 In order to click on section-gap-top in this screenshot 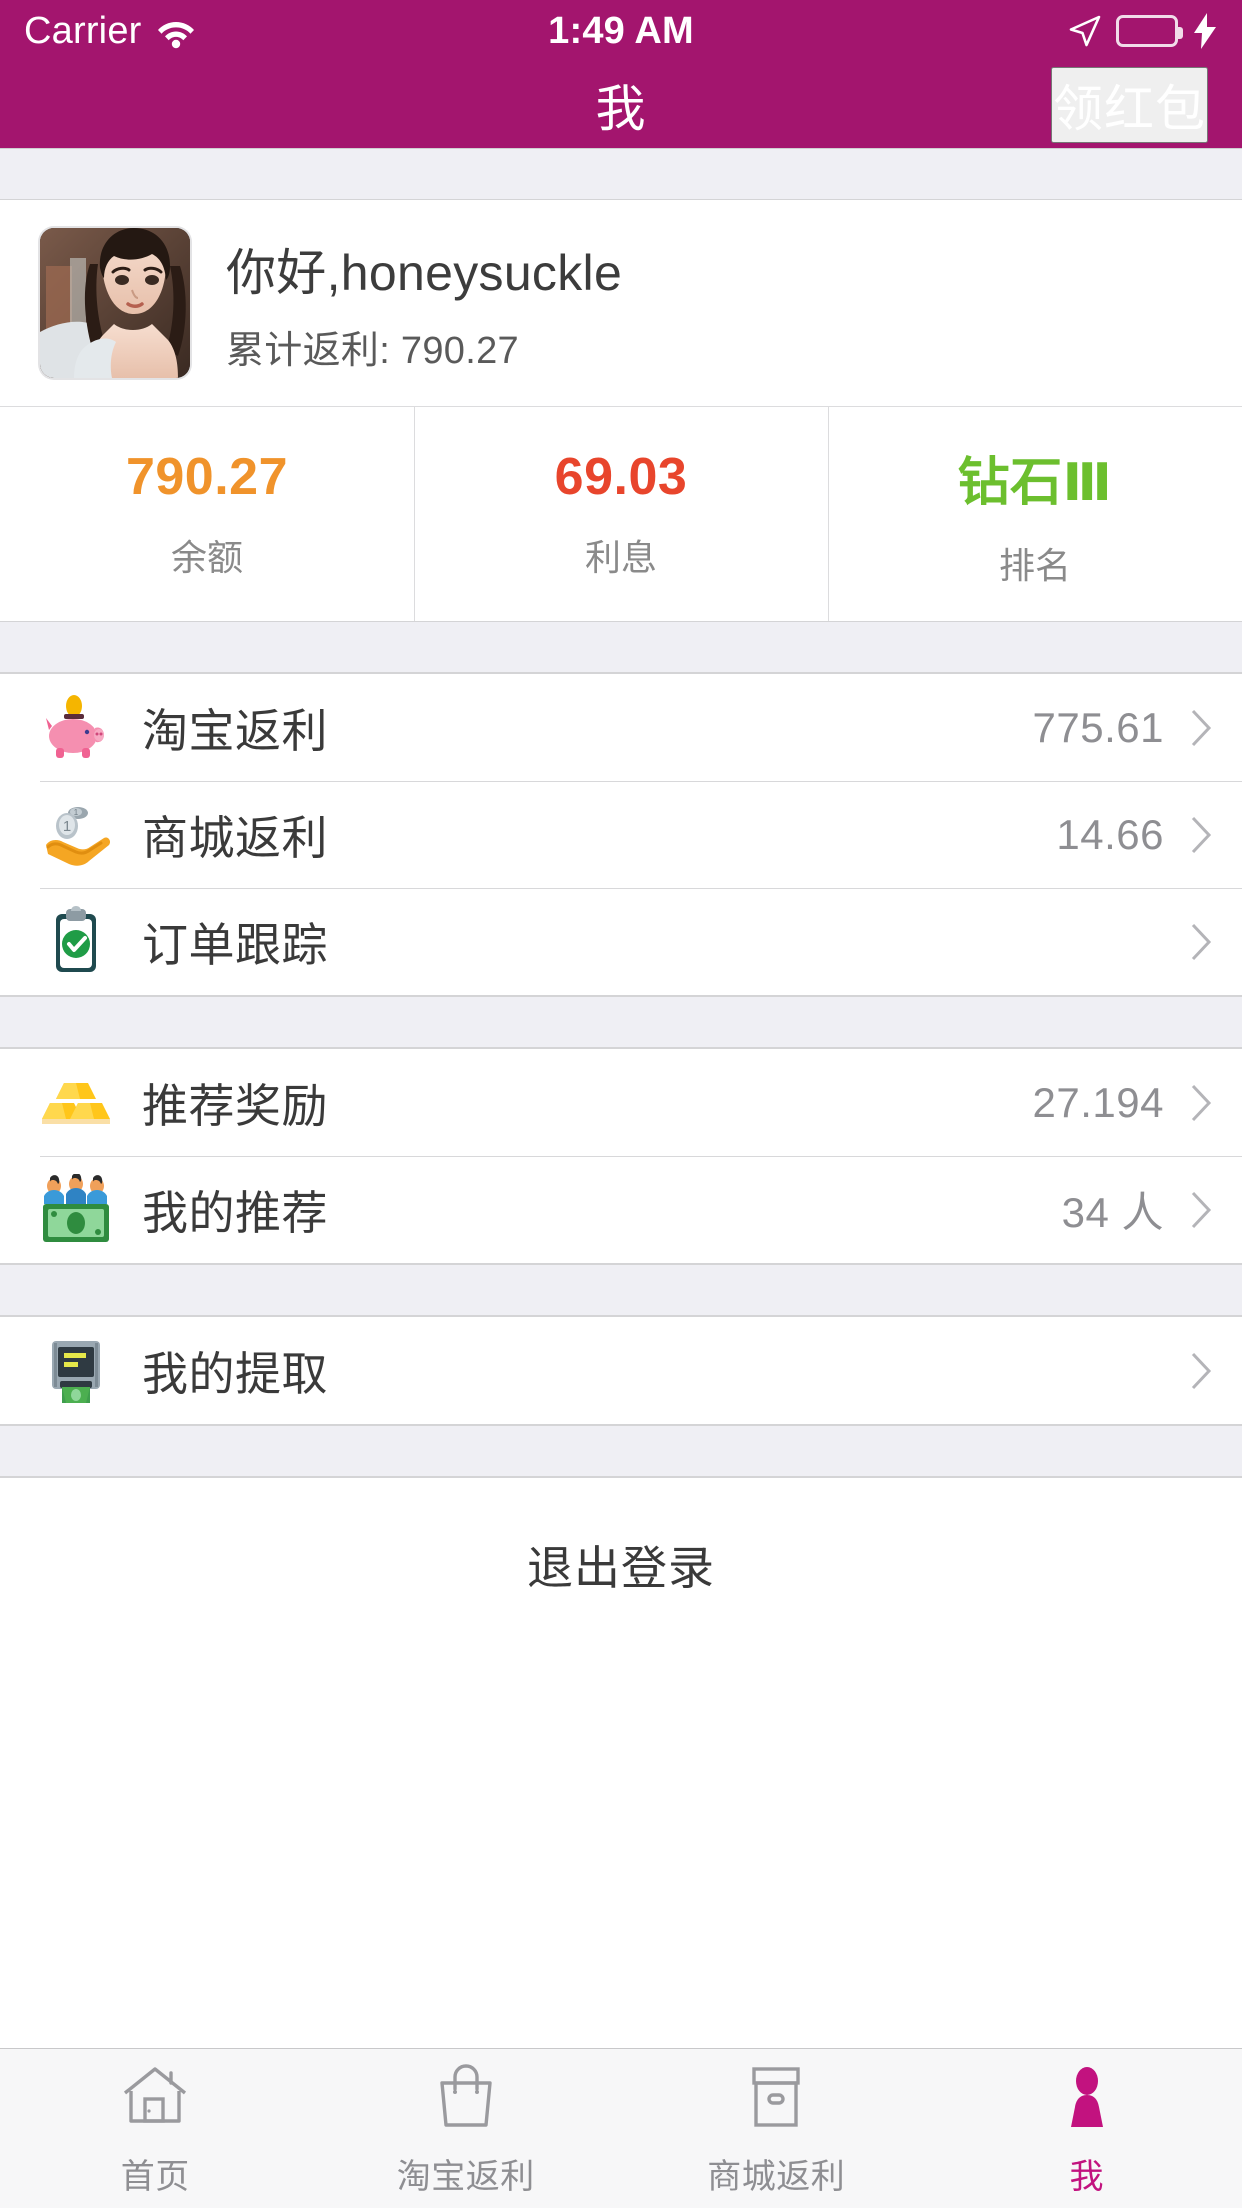, I will do `click(621, 174)`.